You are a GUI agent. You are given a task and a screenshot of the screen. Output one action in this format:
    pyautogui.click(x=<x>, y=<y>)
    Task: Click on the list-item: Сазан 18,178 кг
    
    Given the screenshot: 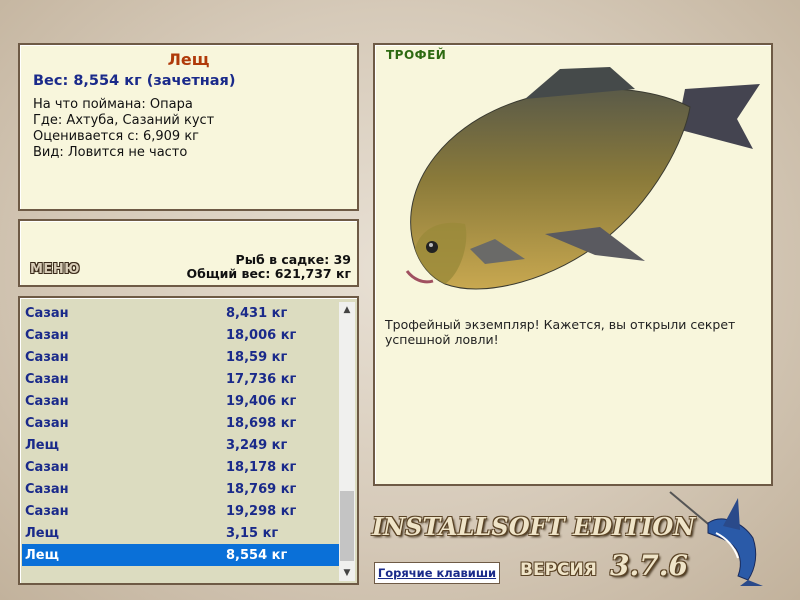 What is the action you would take?
    pyautogui.click(x=181, y=467)
    